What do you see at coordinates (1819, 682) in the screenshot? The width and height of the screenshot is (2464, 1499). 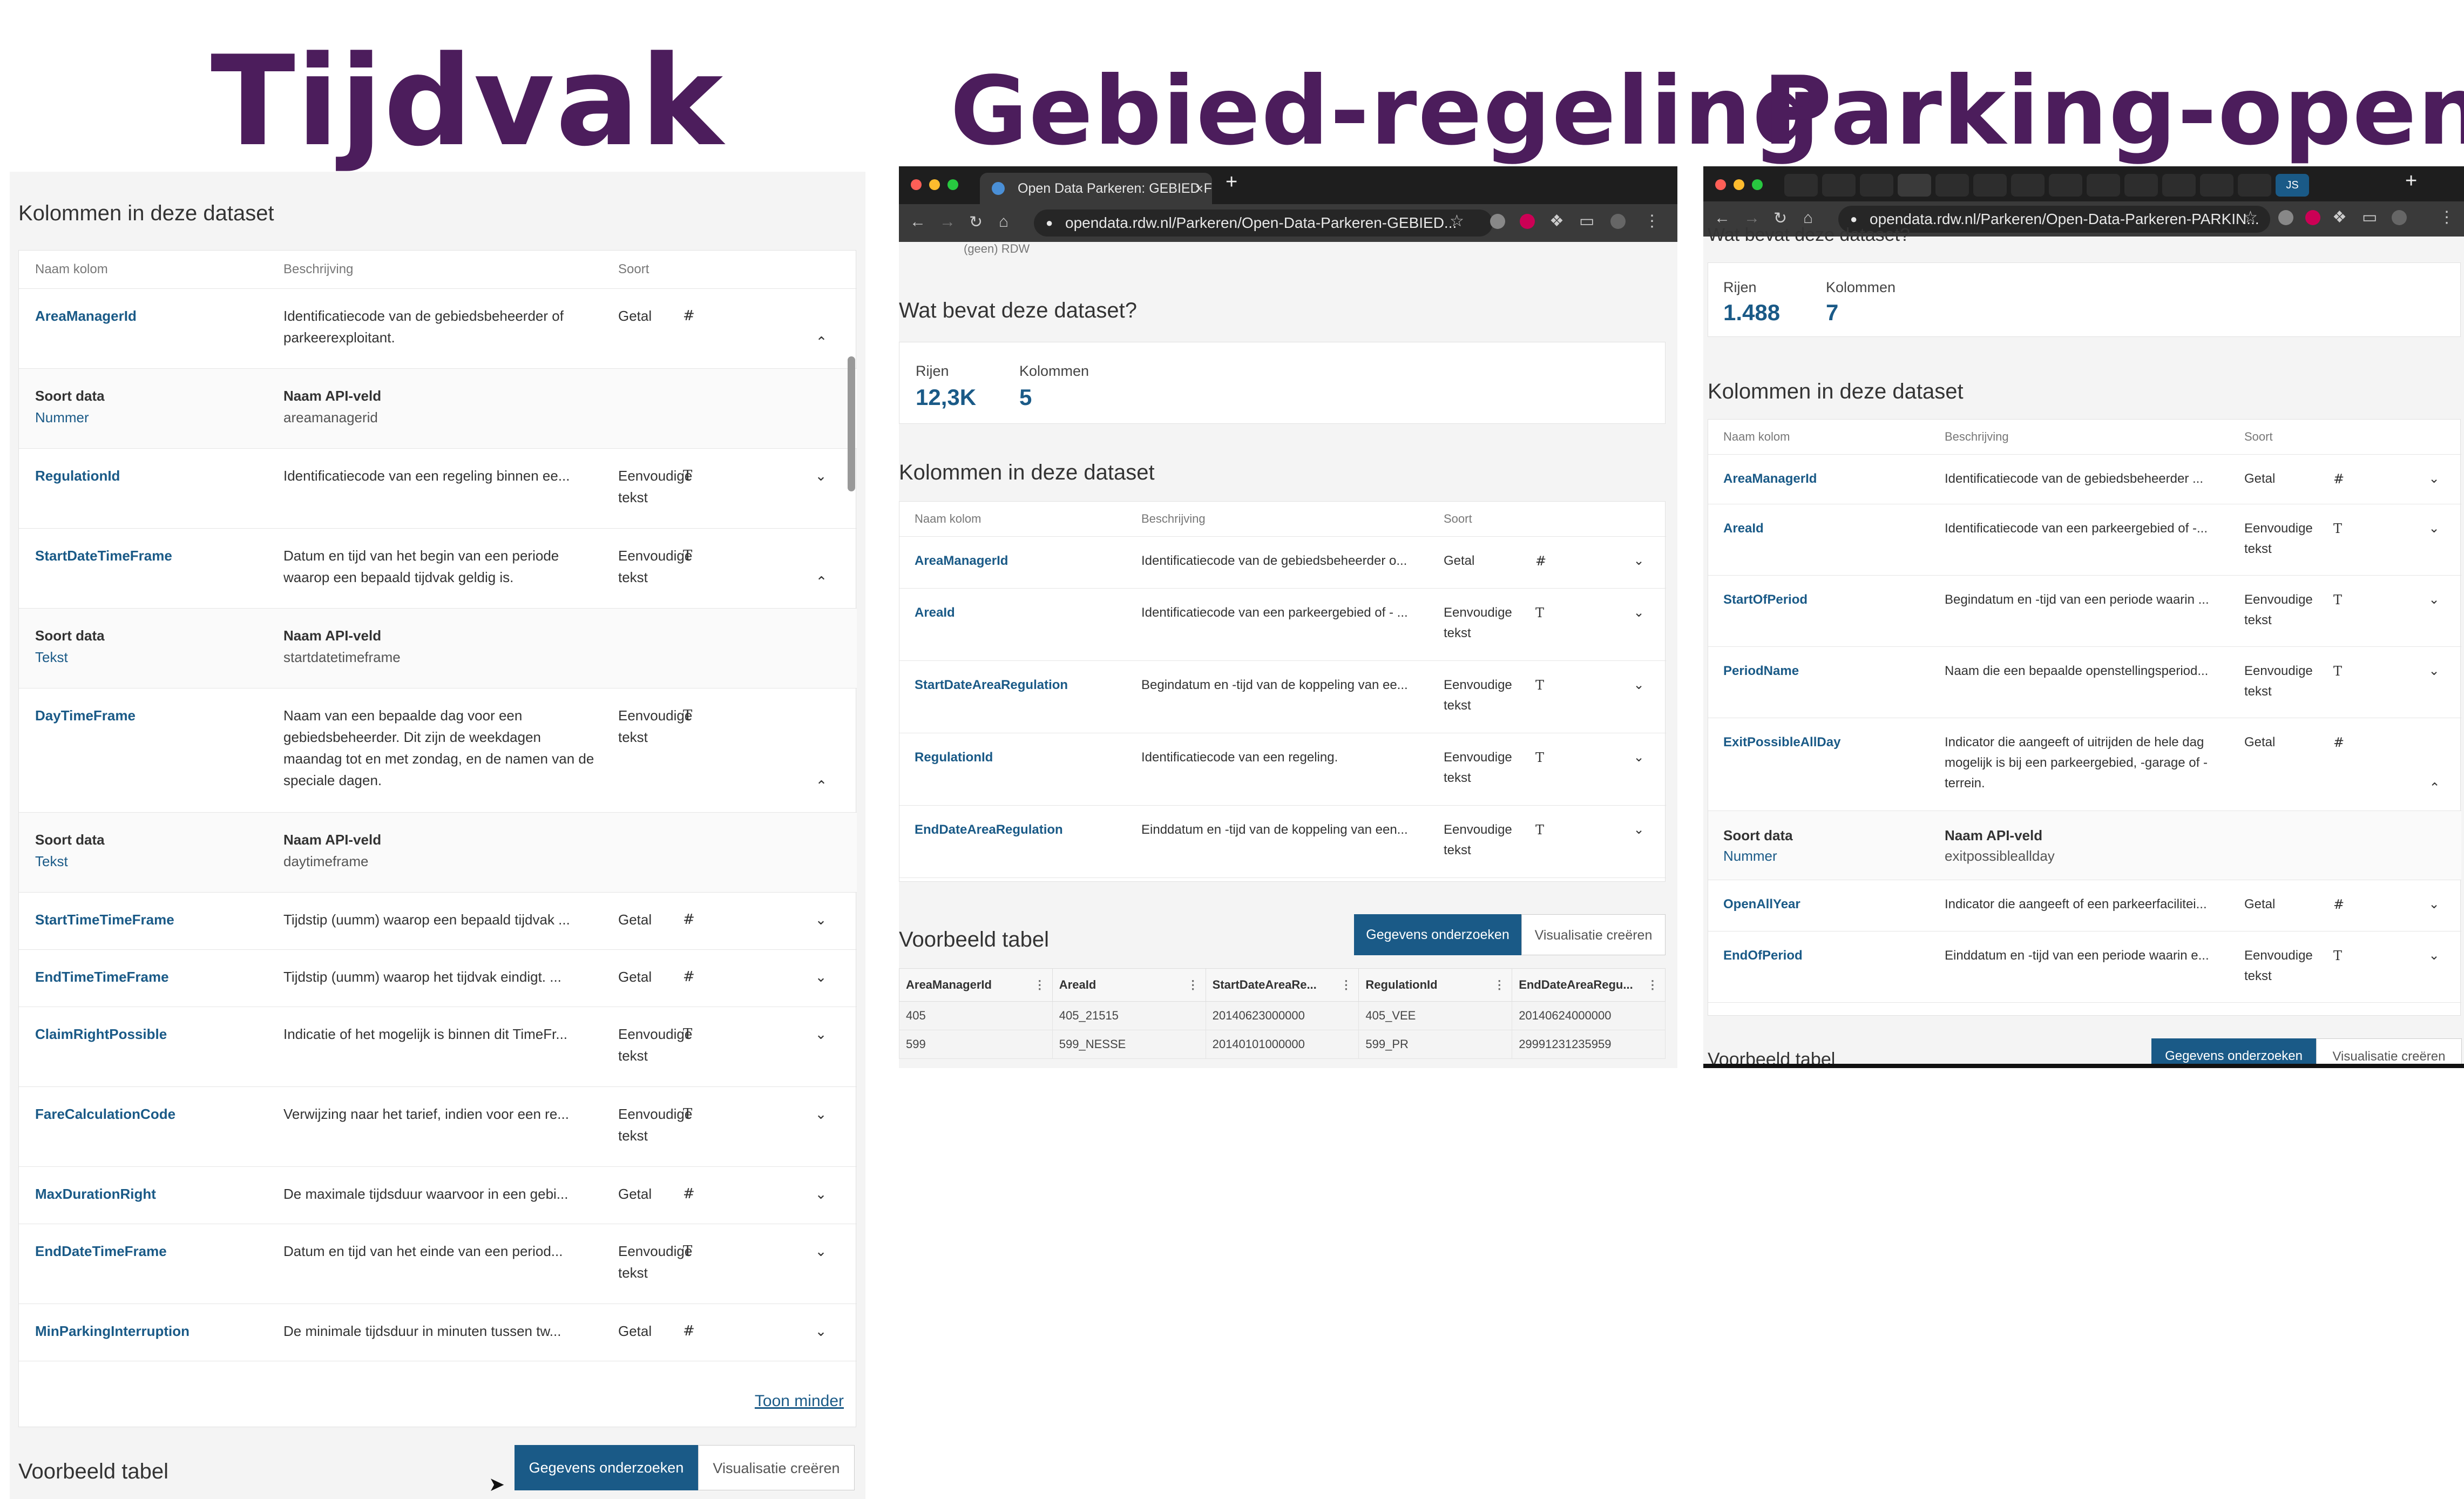 I see `column-name-link: PeriodName` at bounding box center [1819, 682].